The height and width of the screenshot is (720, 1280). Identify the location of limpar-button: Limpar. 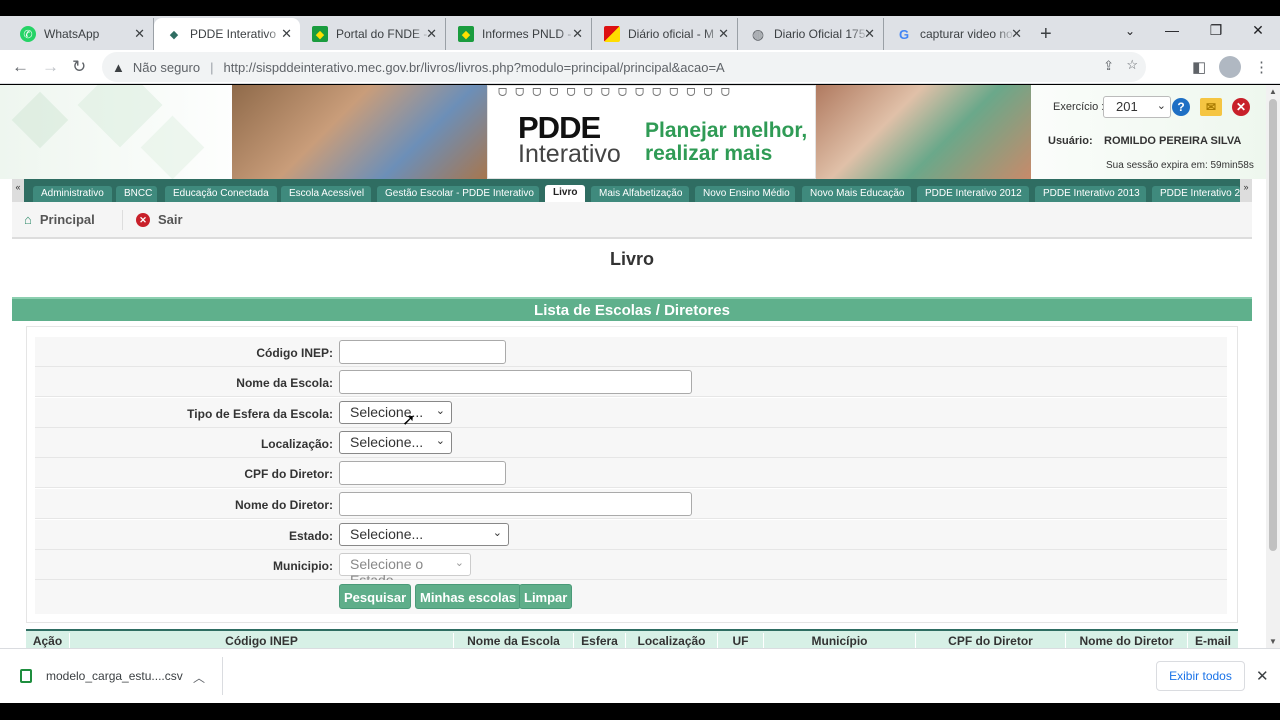
(546, 596).